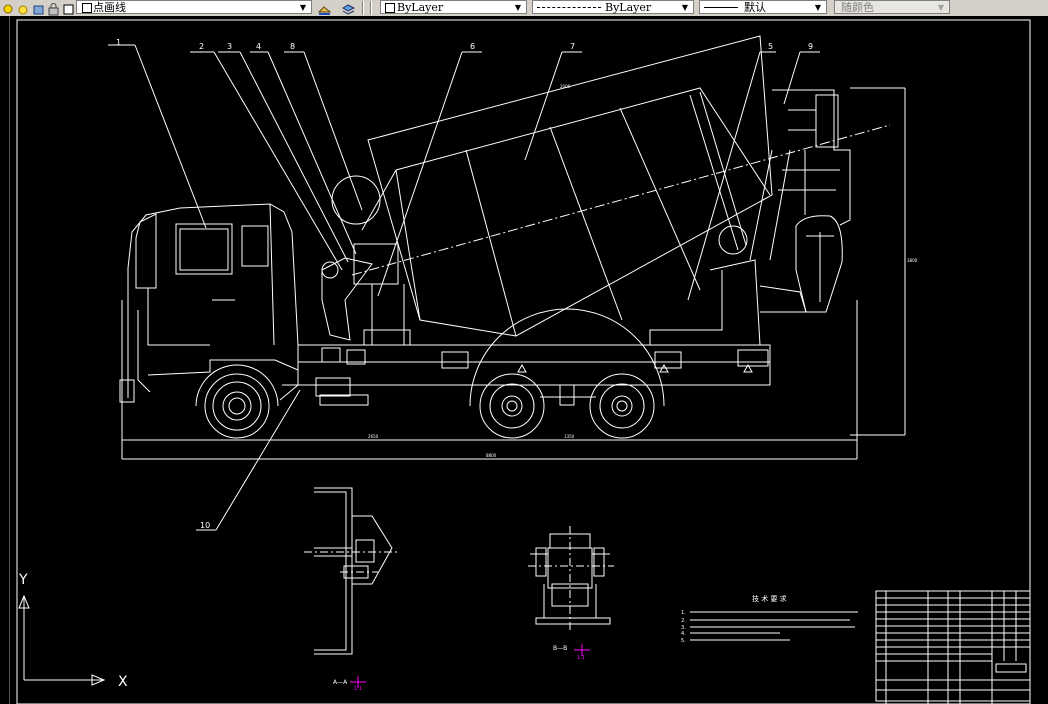  Describe the element at coordinates (572, 46) in the screenshot. I see `balloon-7: 7` at that location.